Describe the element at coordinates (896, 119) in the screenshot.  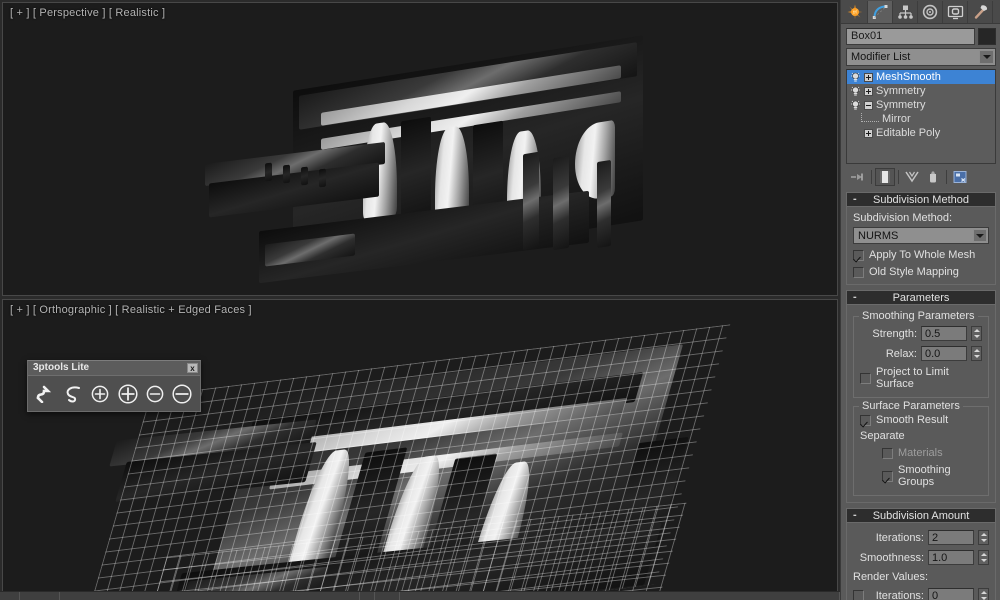
I see `modifier-label: Mirror` at that location.